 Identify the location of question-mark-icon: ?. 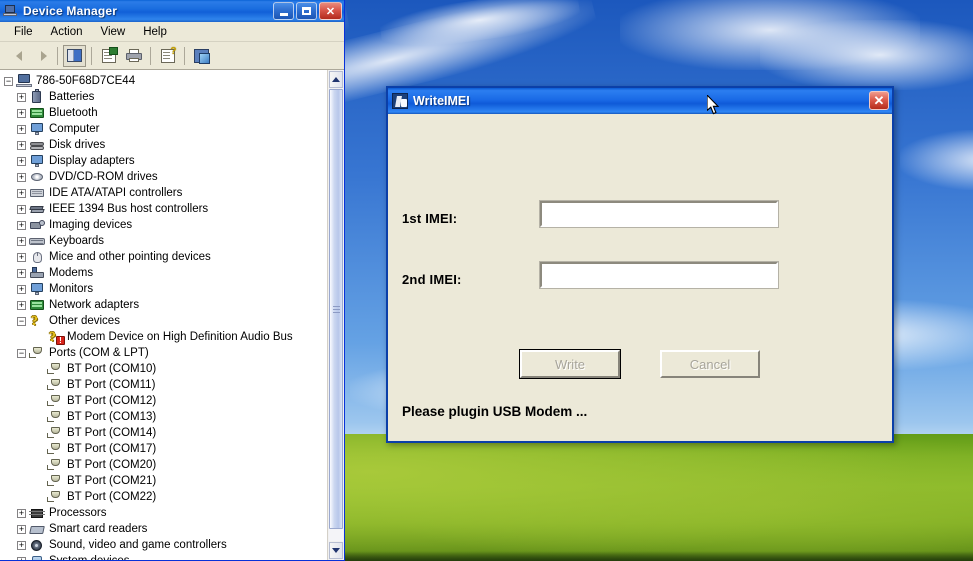
(34, 321).